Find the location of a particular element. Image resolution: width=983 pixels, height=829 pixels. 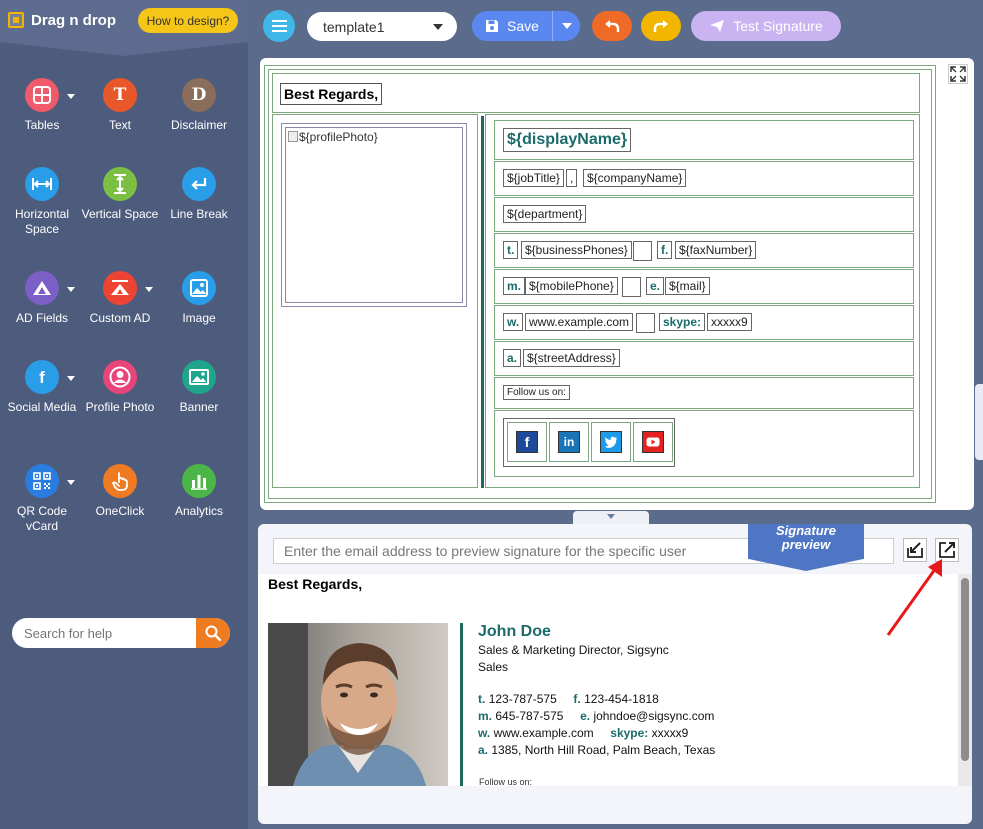

open-external-button is located at coordinates (947, 550).